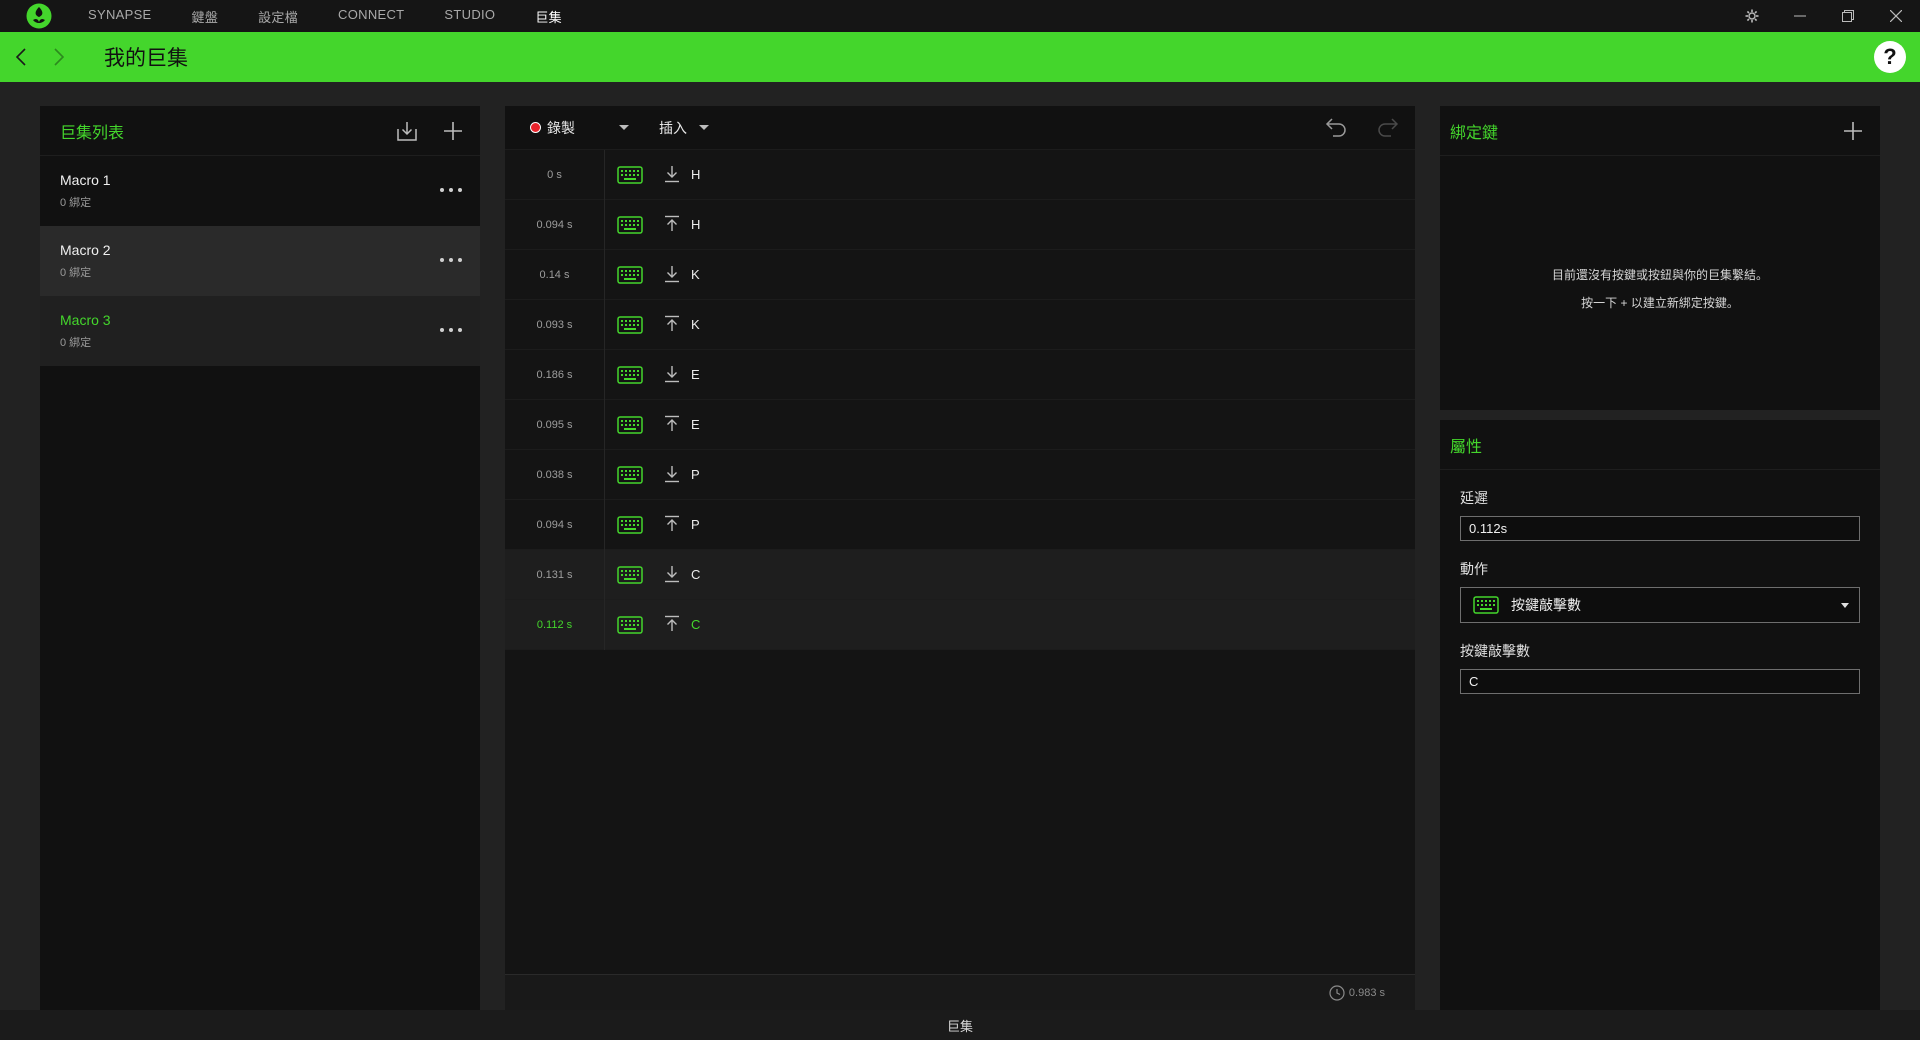 The width and height of the screenshot is (1920, 1040). What do you see at coordinates (260, 191) in the screenshot?
I see `macro-list-item: Macro 1 0 綁定` at bounding box center [260, 191].